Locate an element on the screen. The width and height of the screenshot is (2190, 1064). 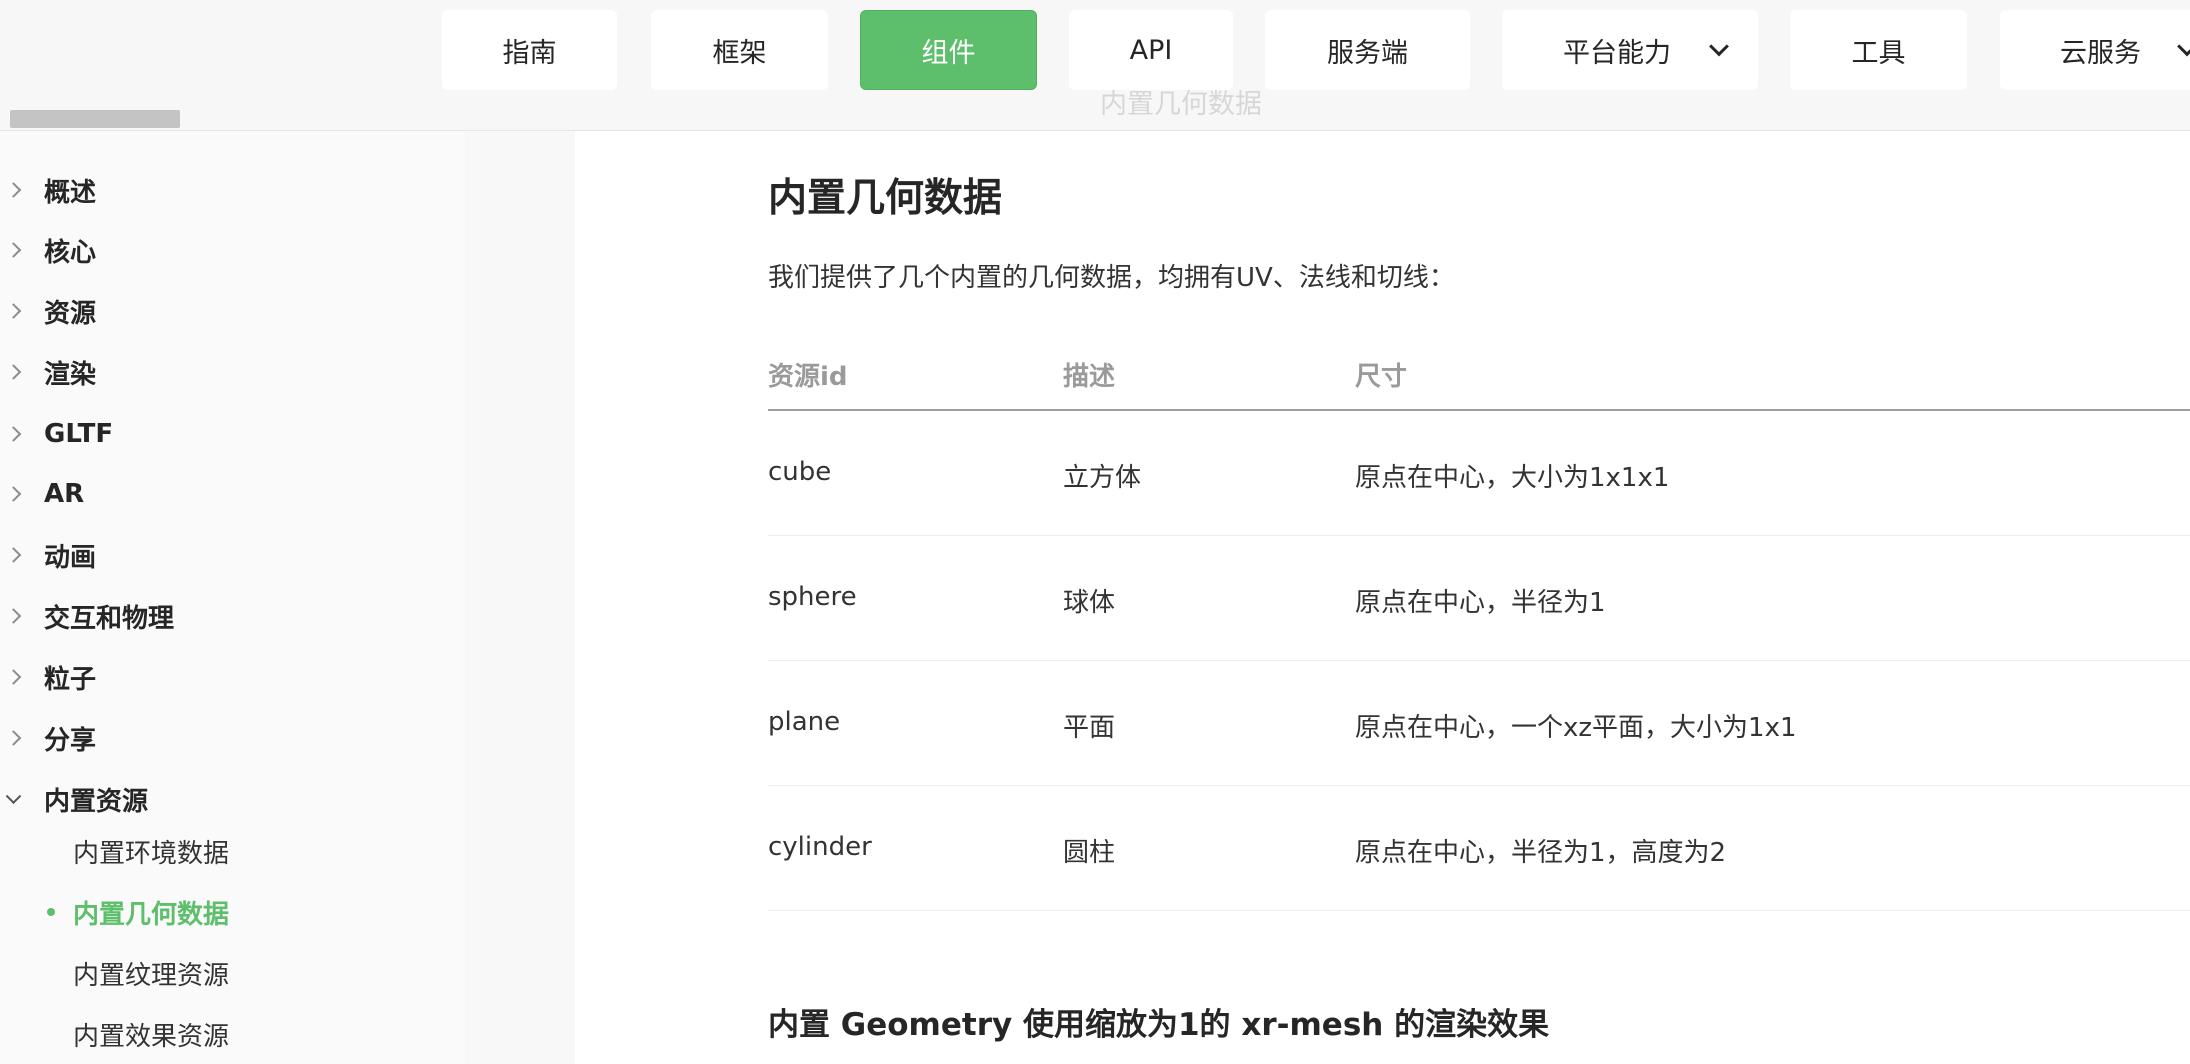
intro-paragraph: 我们提供了几个内置的几何数据，均拥有UV、法线和切线： is located at coordinates (1111, 278).